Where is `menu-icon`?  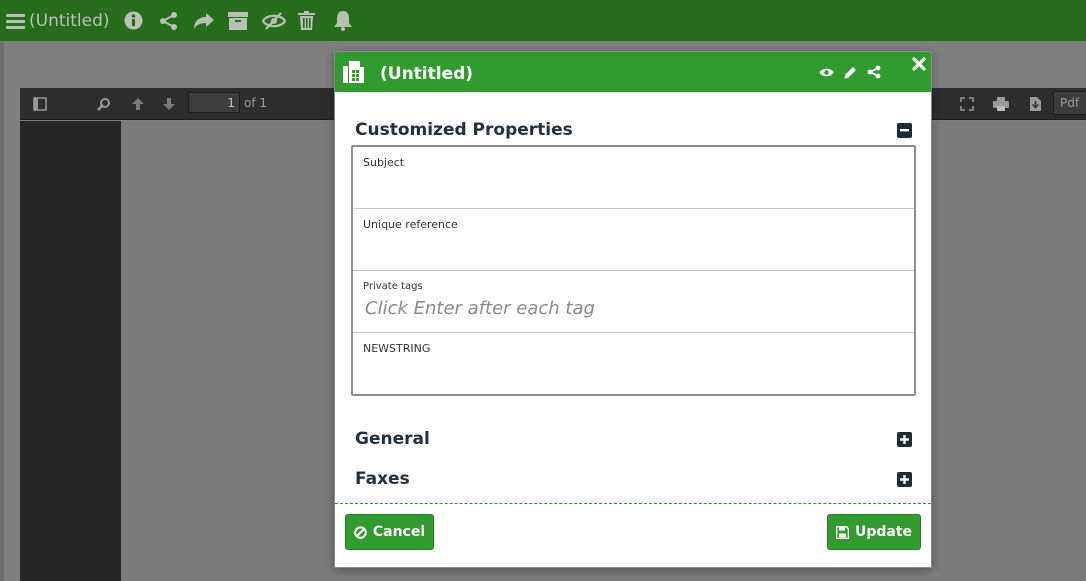
menu-icon is located at coordinates (15, 21).